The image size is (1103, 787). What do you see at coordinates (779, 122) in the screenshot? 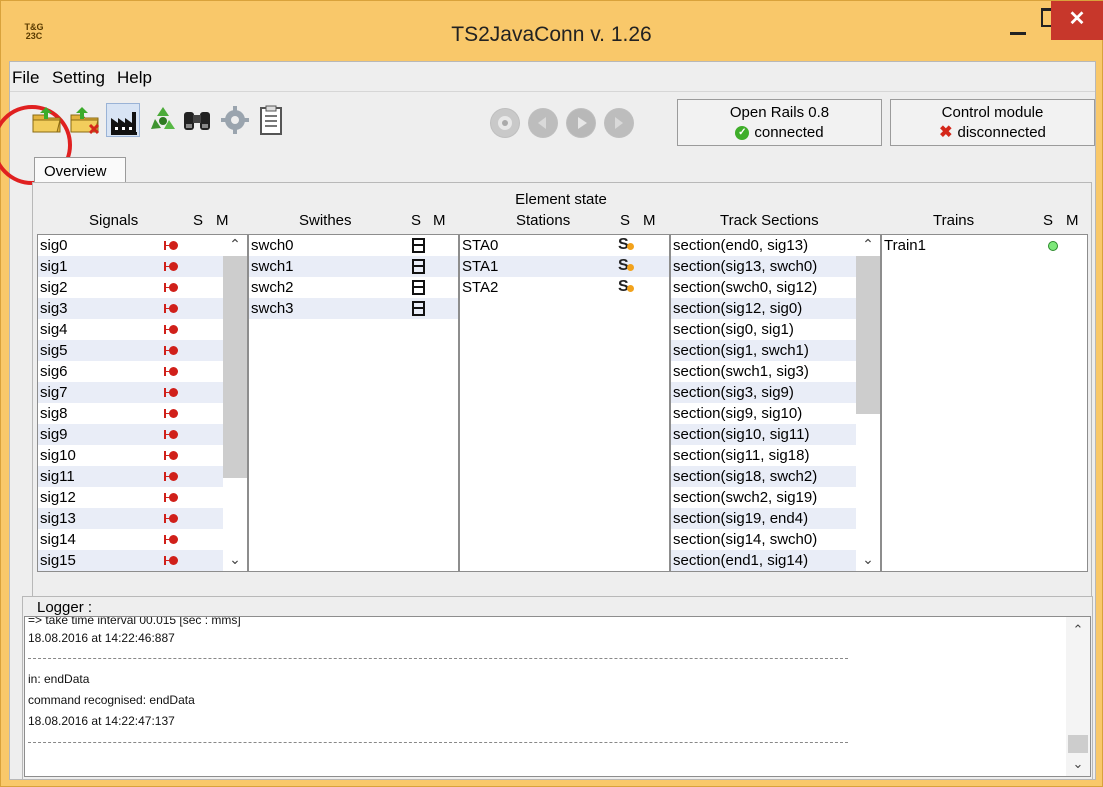
I see `open-rails-status: Open Rails 0.8 ✓ connected` at bounding box center [779, 122].